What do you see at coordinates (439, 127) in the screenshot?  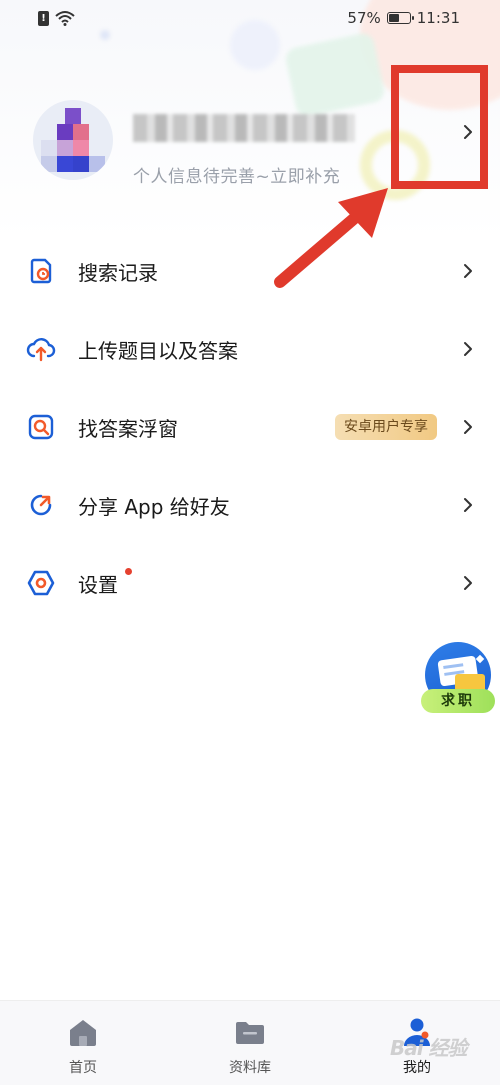 I see `annotation-highlight-box` at bounding box center [439, 127].